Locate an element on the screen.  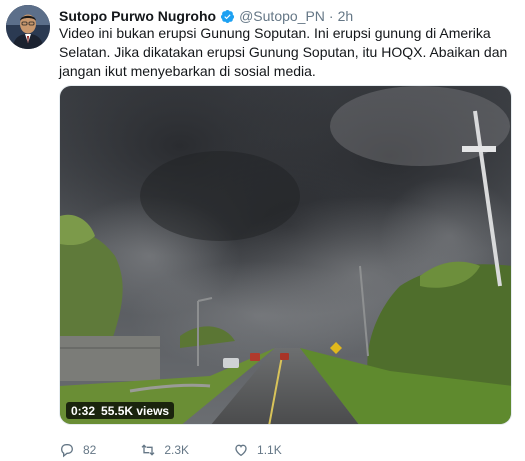
video-info-badge: 0:32 55.5K views is located at coordinates (120, 410).